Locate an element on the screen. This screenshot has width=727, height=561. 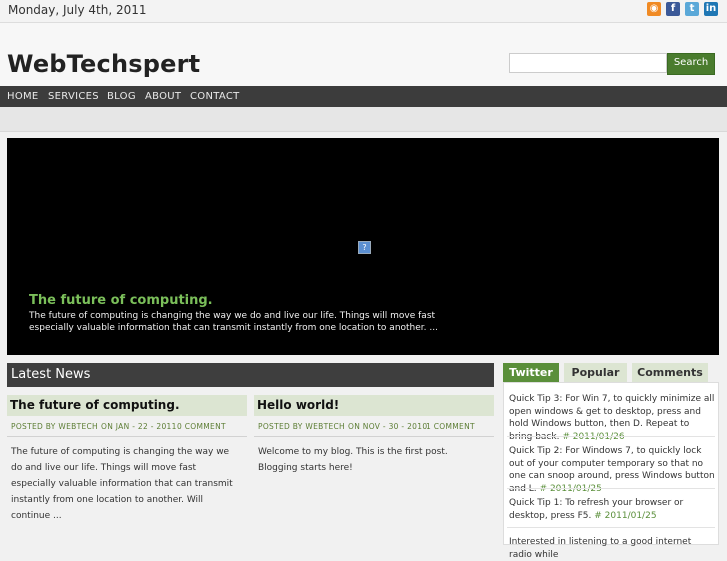
post-comments-link: 1 COMMENT is located at coordinates (450, 426).